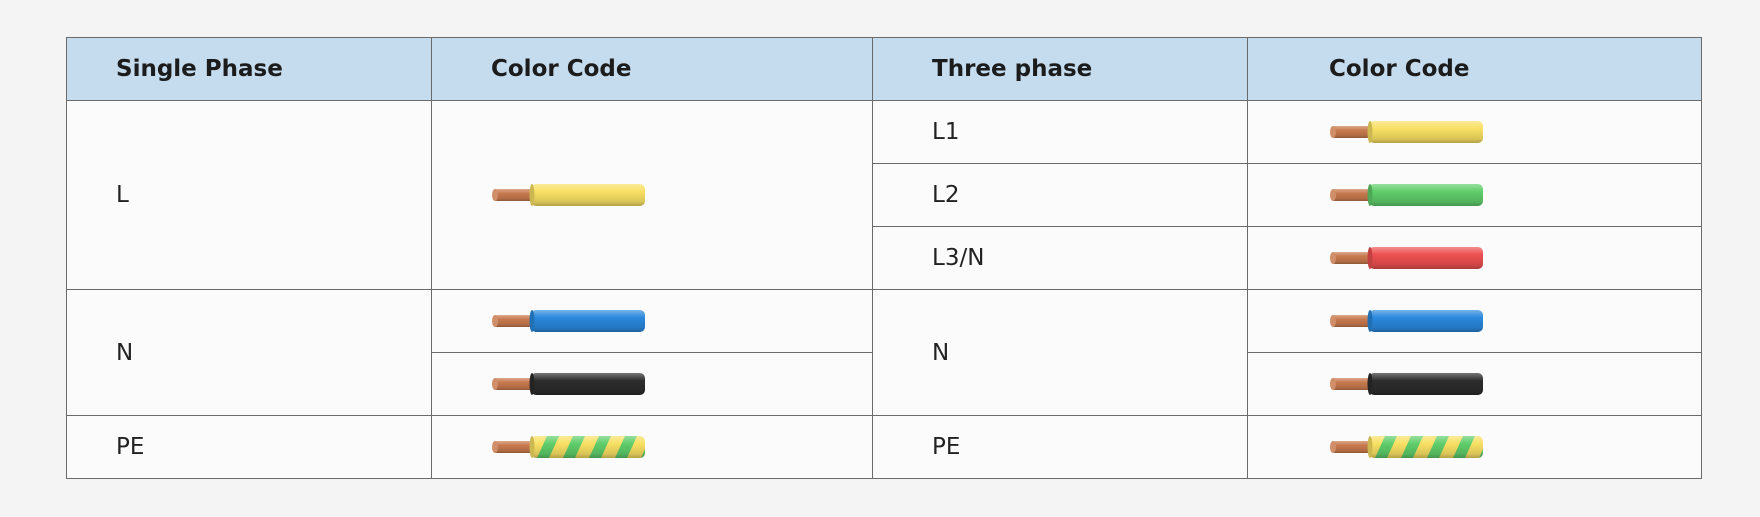 The height and width of the screenshot is (517, 1760). Describe the element at coordinates (249, 447) in the screenshot. I see `single-phase-label-PE: PE` at that location.